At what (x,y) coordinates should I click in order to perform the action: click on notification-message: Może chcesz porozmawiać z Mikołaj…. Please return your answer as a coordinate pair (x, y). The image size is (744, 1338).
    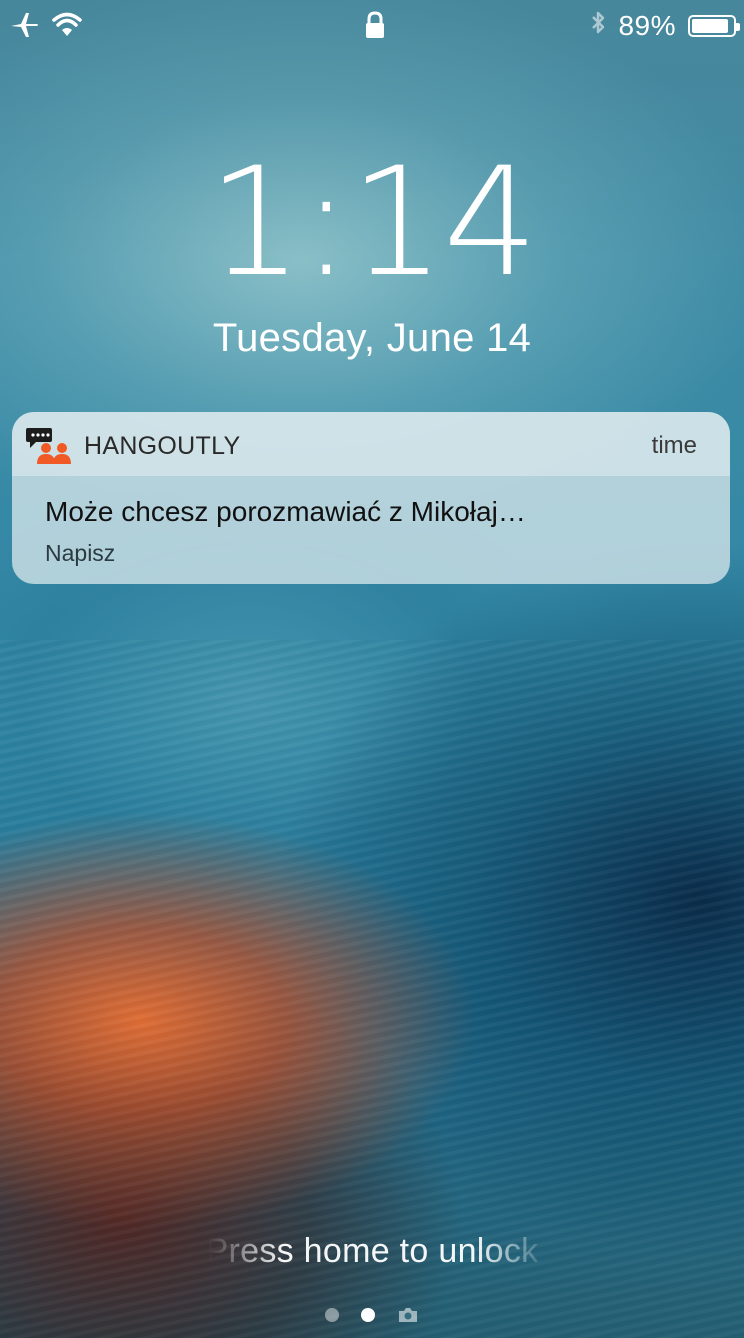
    Looking at the image, I should click on (285, 511).